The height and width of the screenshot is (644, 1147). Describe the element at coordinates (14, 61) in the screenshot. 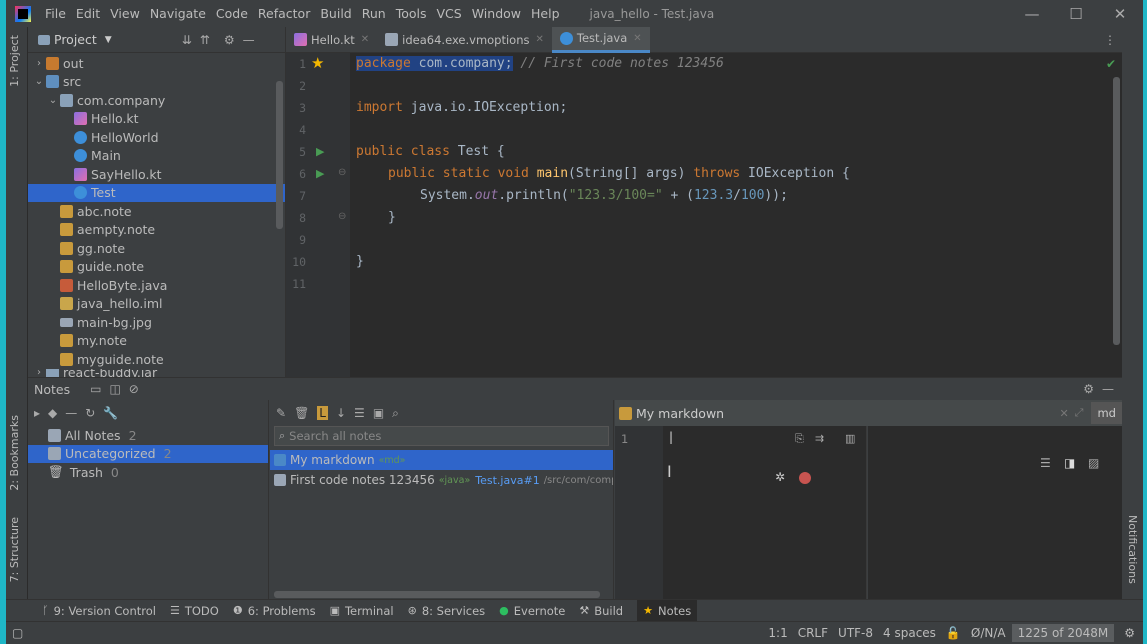

I see `project-tool-tab: 1: Project` at that location.